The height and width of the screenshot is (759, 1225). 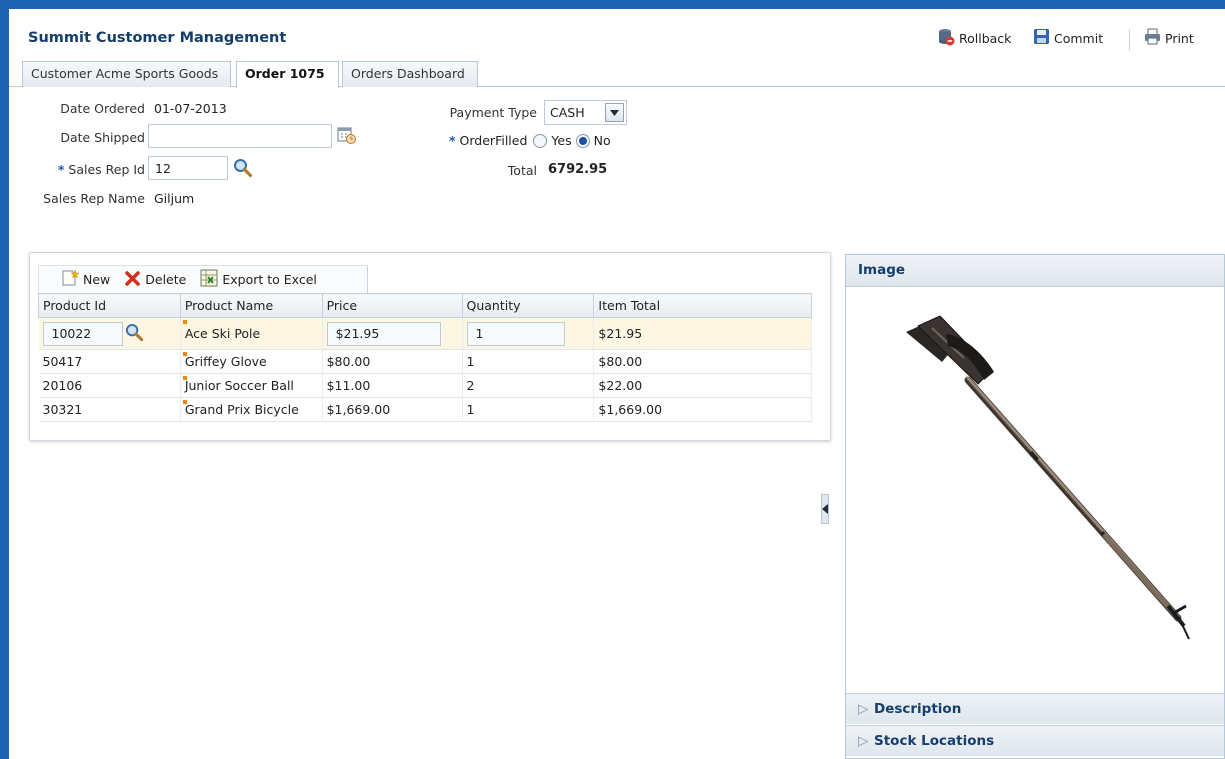 What do you see at coordinates (918, 709) in the screenshot?
I see `accordion-description-label: Description` at bounding box center [918, 709].